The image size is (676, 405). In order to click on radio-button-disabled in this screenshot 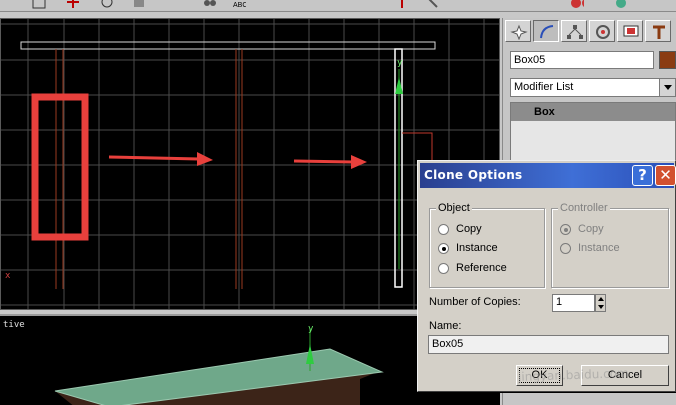, I will do `click(565, 248)`.